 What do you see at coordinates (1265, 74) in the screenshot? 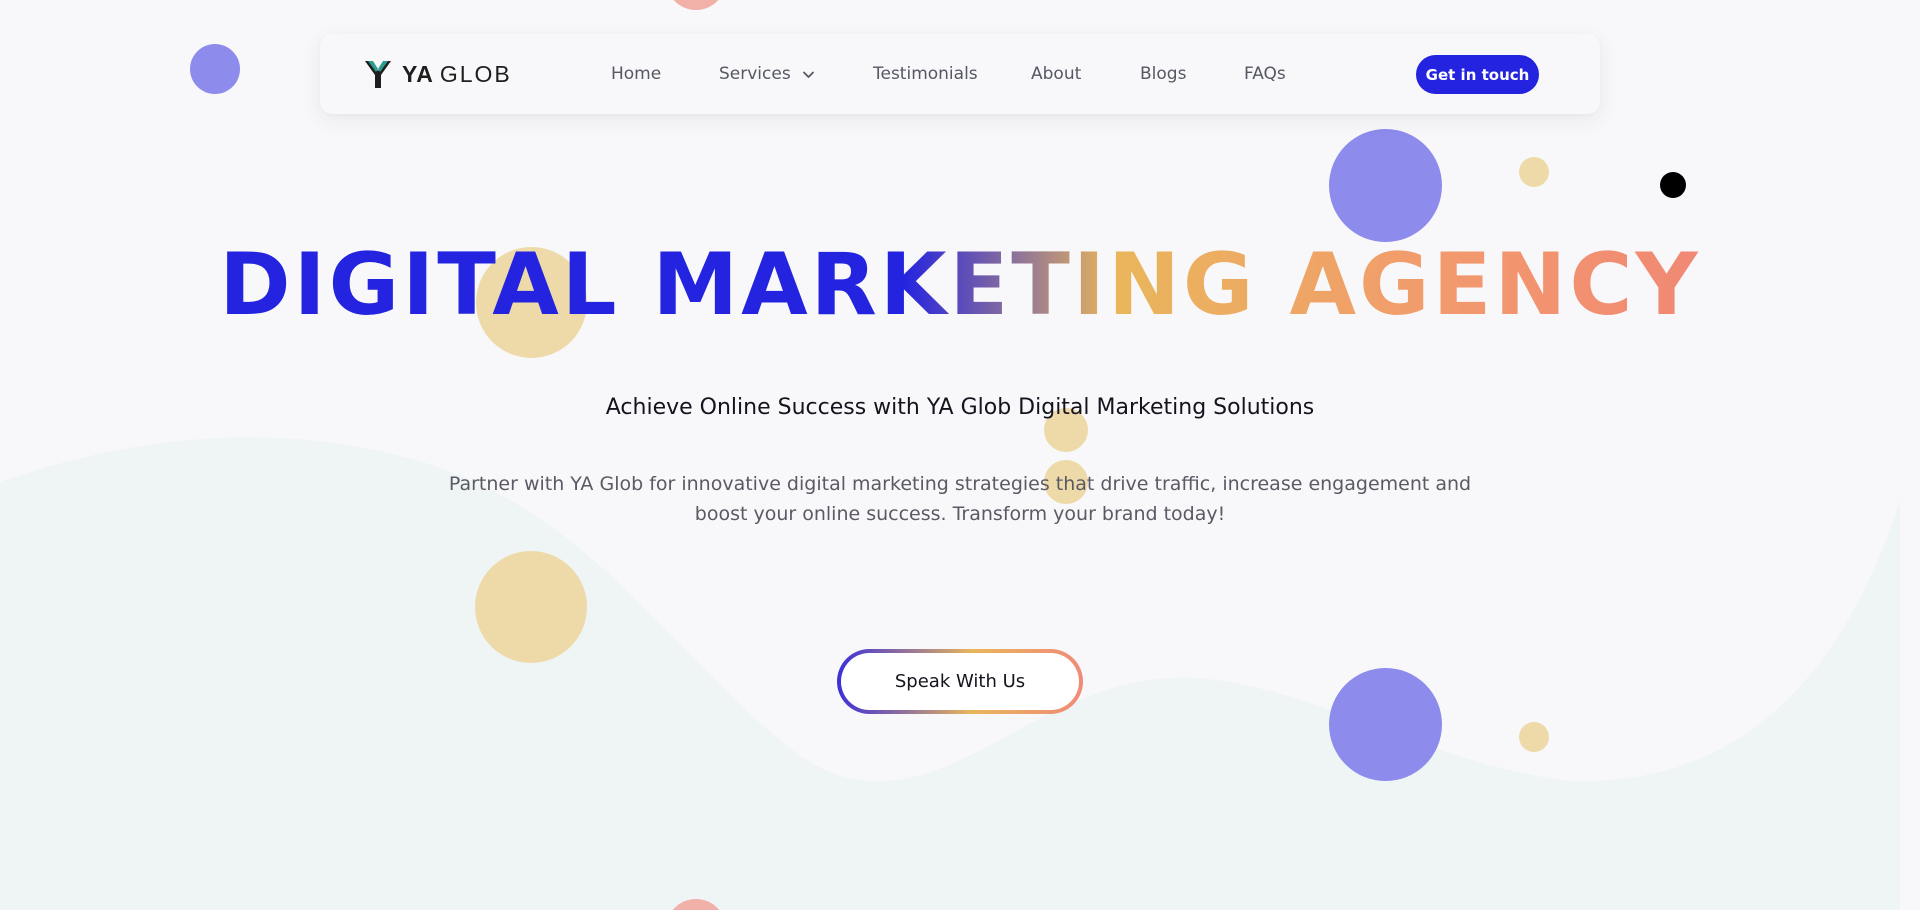
I see `nav-faqs: FAQs` at bounding box center [1265, 74].